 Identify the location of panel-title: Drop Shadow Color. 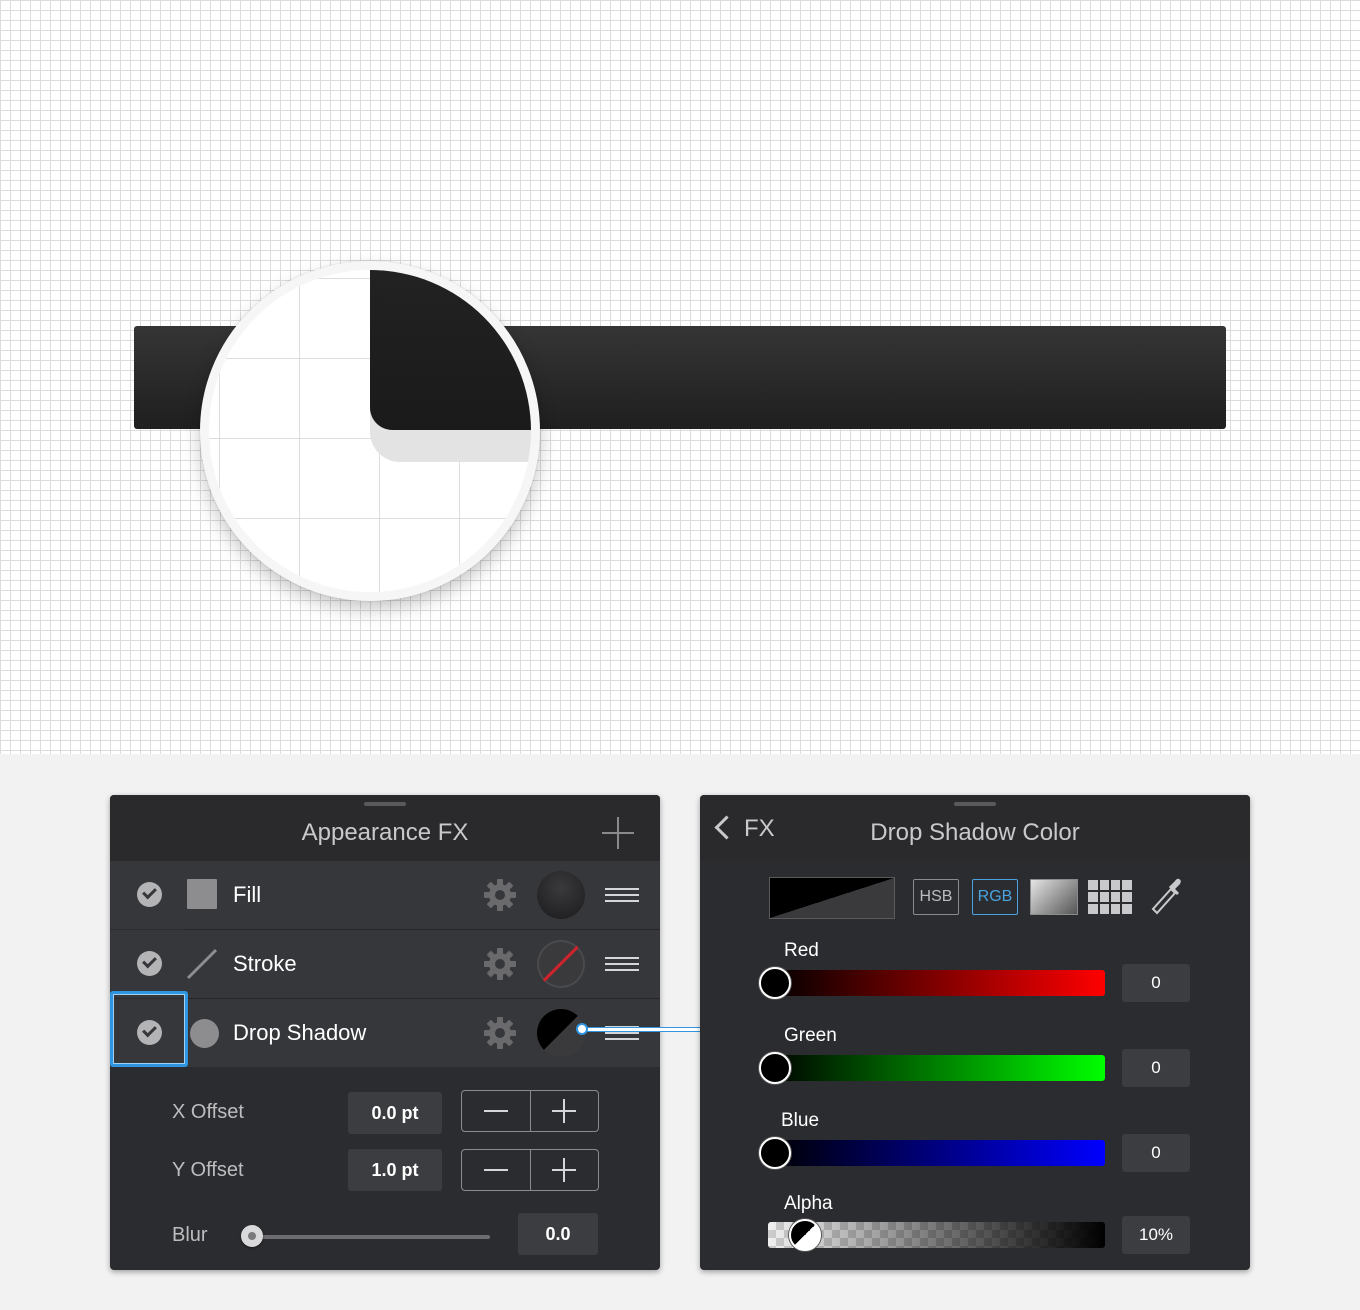
(975, 832).